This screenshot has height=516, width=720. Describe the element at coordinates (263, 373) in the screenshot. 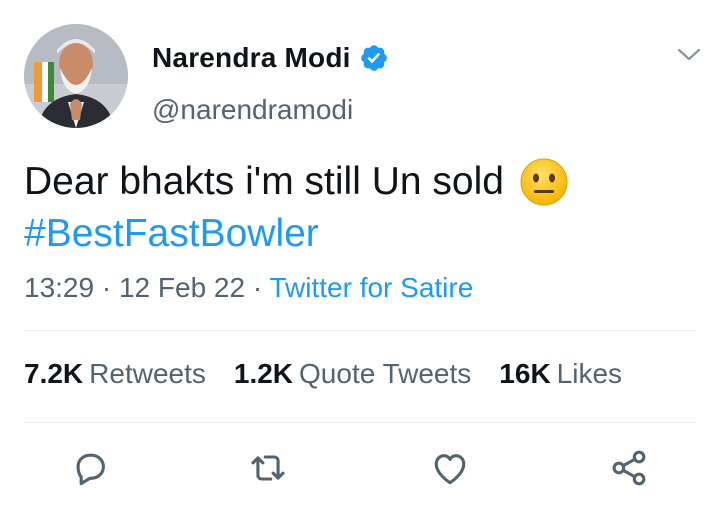

I see `quote-tweets-count: 1.2K` at that location.